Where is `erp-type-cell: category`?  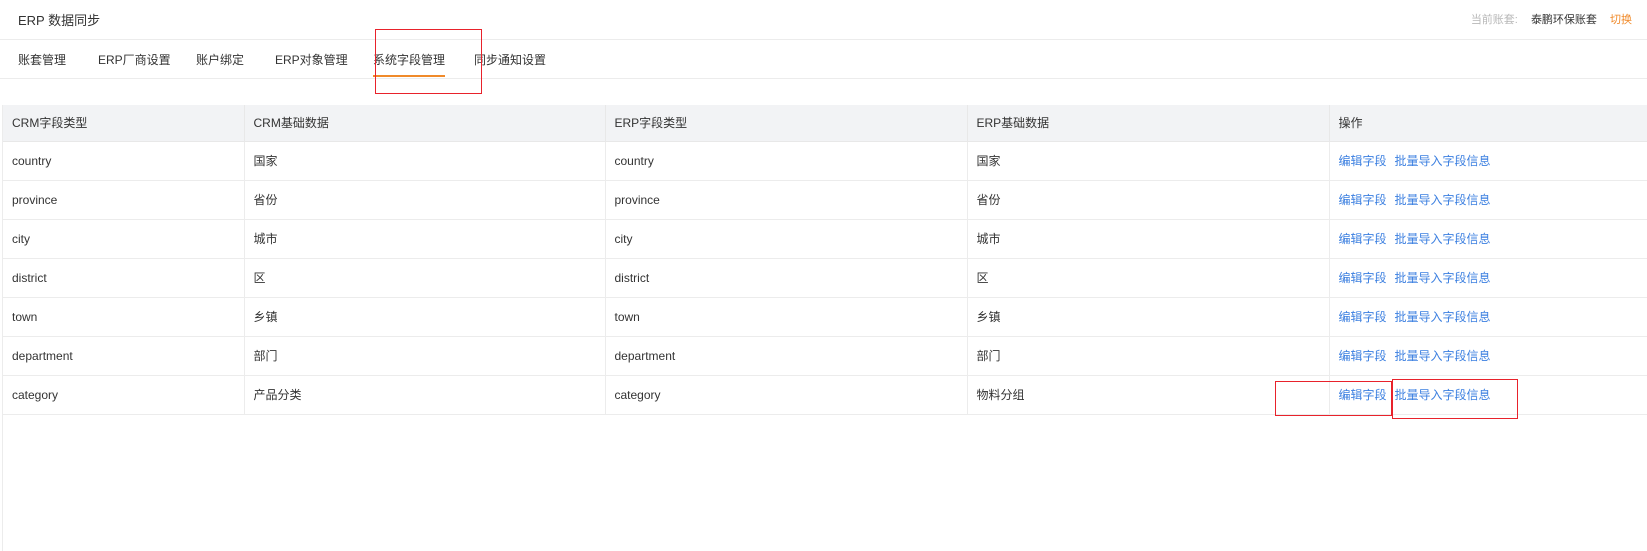
erp-type-cell: category is located at coordinates (786, 395).